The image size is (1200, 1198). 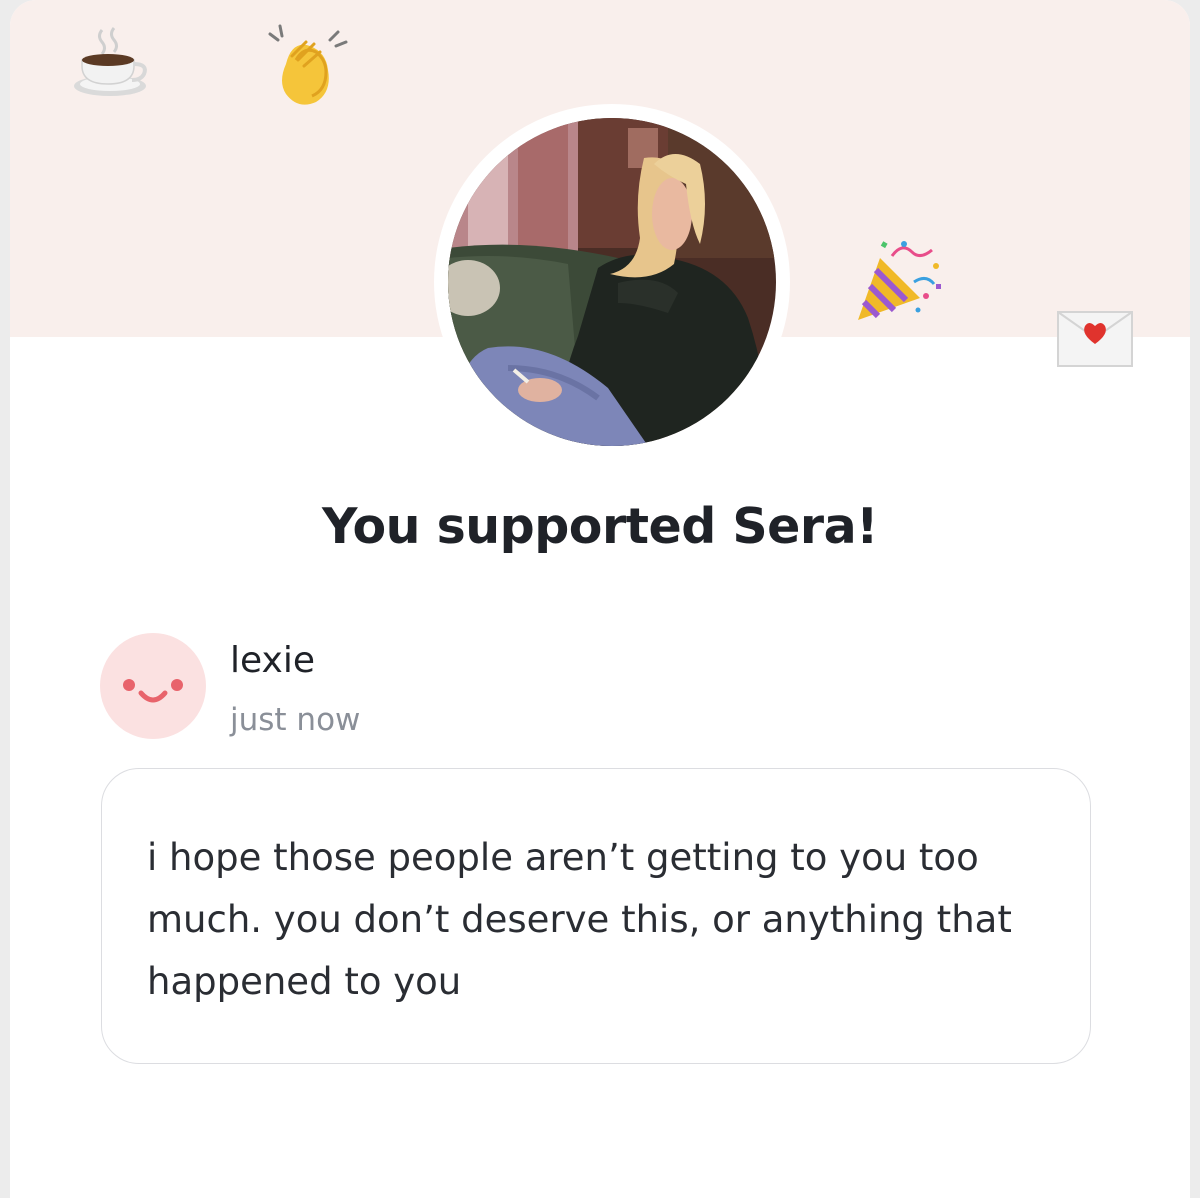 I want to click on supporter-name: lexie, so click(x=272, y=660).